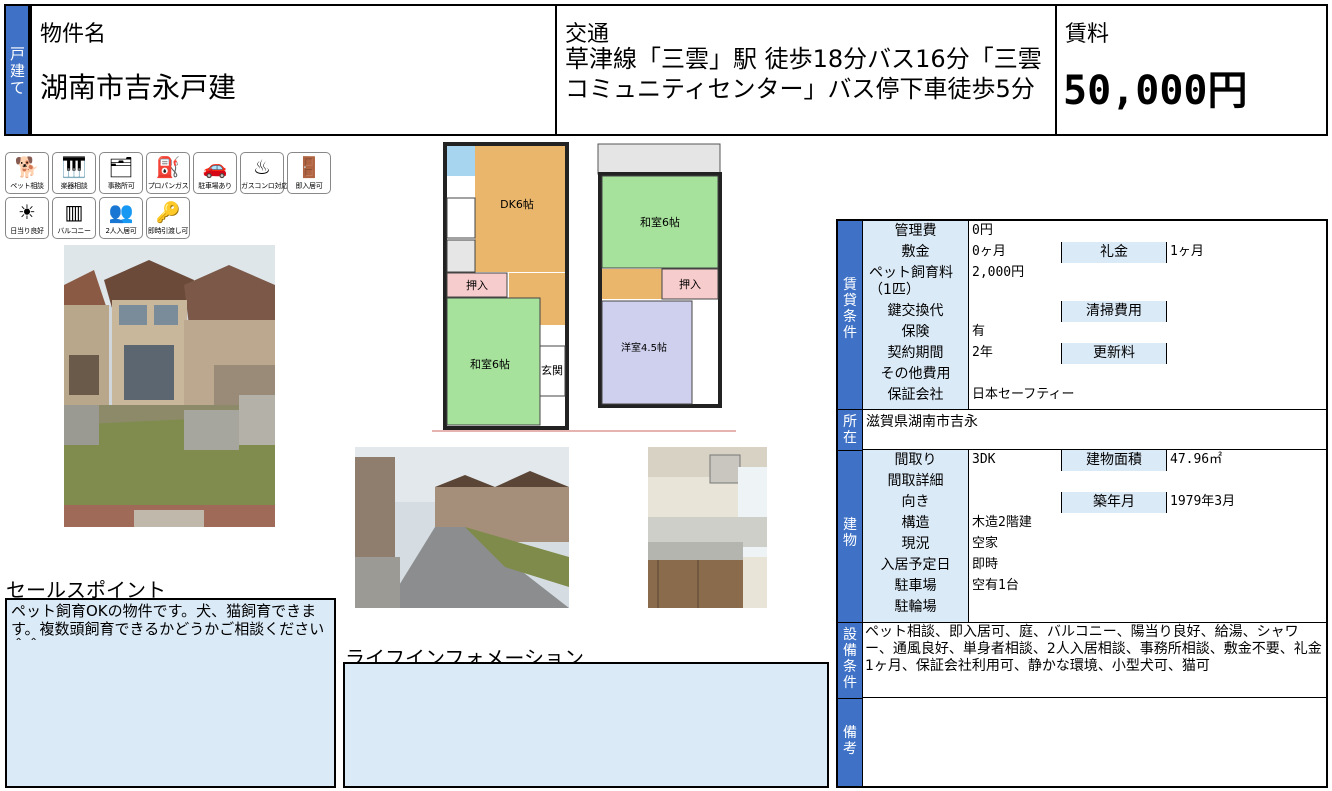  I want to click on rent-cell: 賃料 50,000円, so click(1191, 70).